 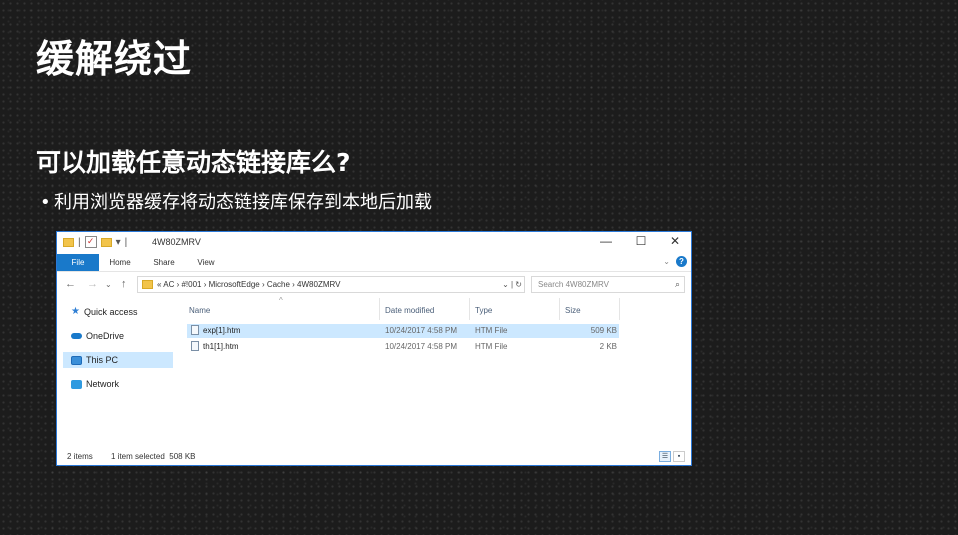 What do you see at coordinates (76, 360) in the screenshot?
I see `computer-icon` at bounding box center [76, 360].